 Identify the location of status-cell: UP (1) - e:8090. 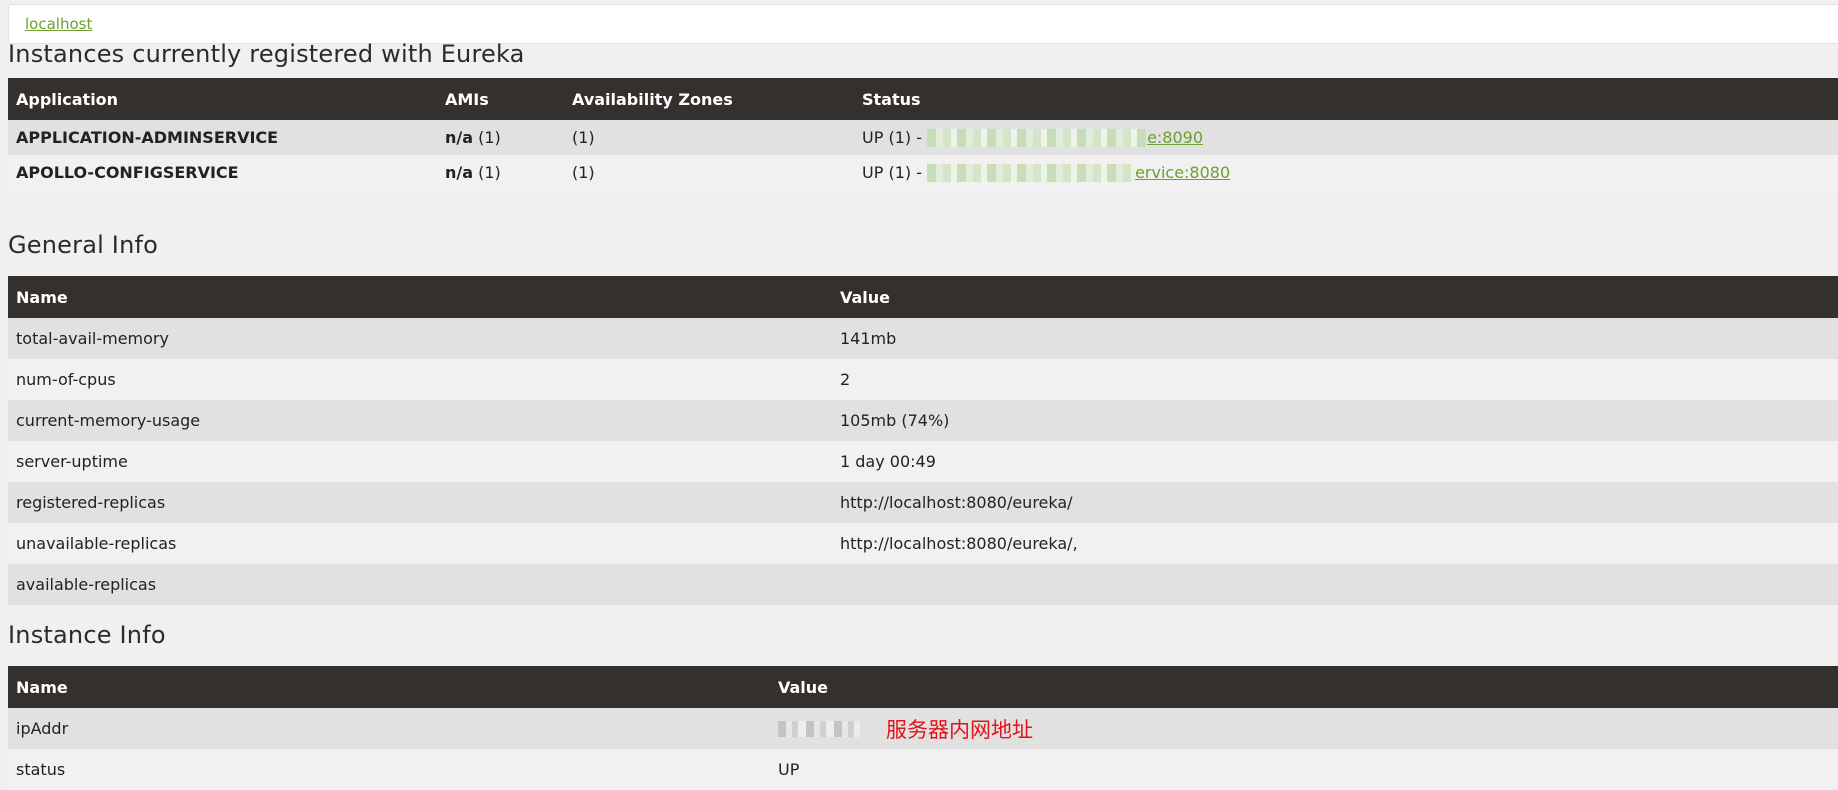
(1346, 137).